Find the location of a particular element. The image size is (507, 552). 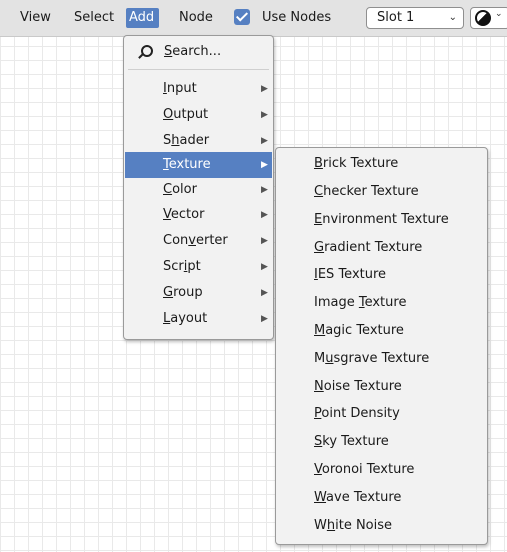

menu-item-color: Color ▶ is located at coordinates (198, 190).